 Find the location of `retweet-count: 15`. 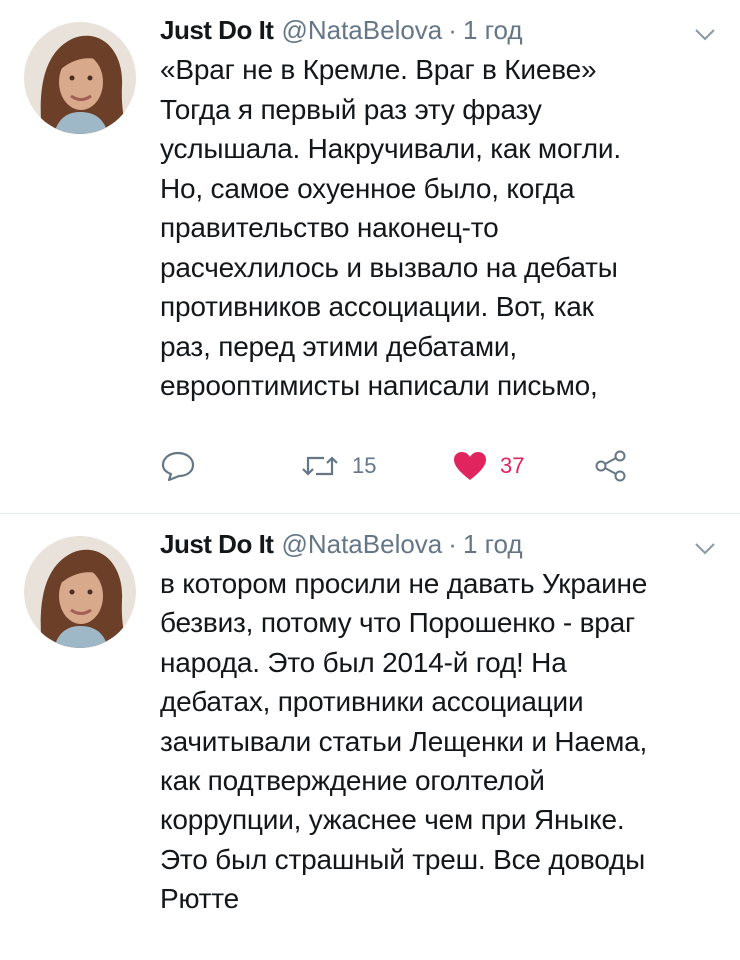

retweet-count: 15 is located at coordinates (364, 465).